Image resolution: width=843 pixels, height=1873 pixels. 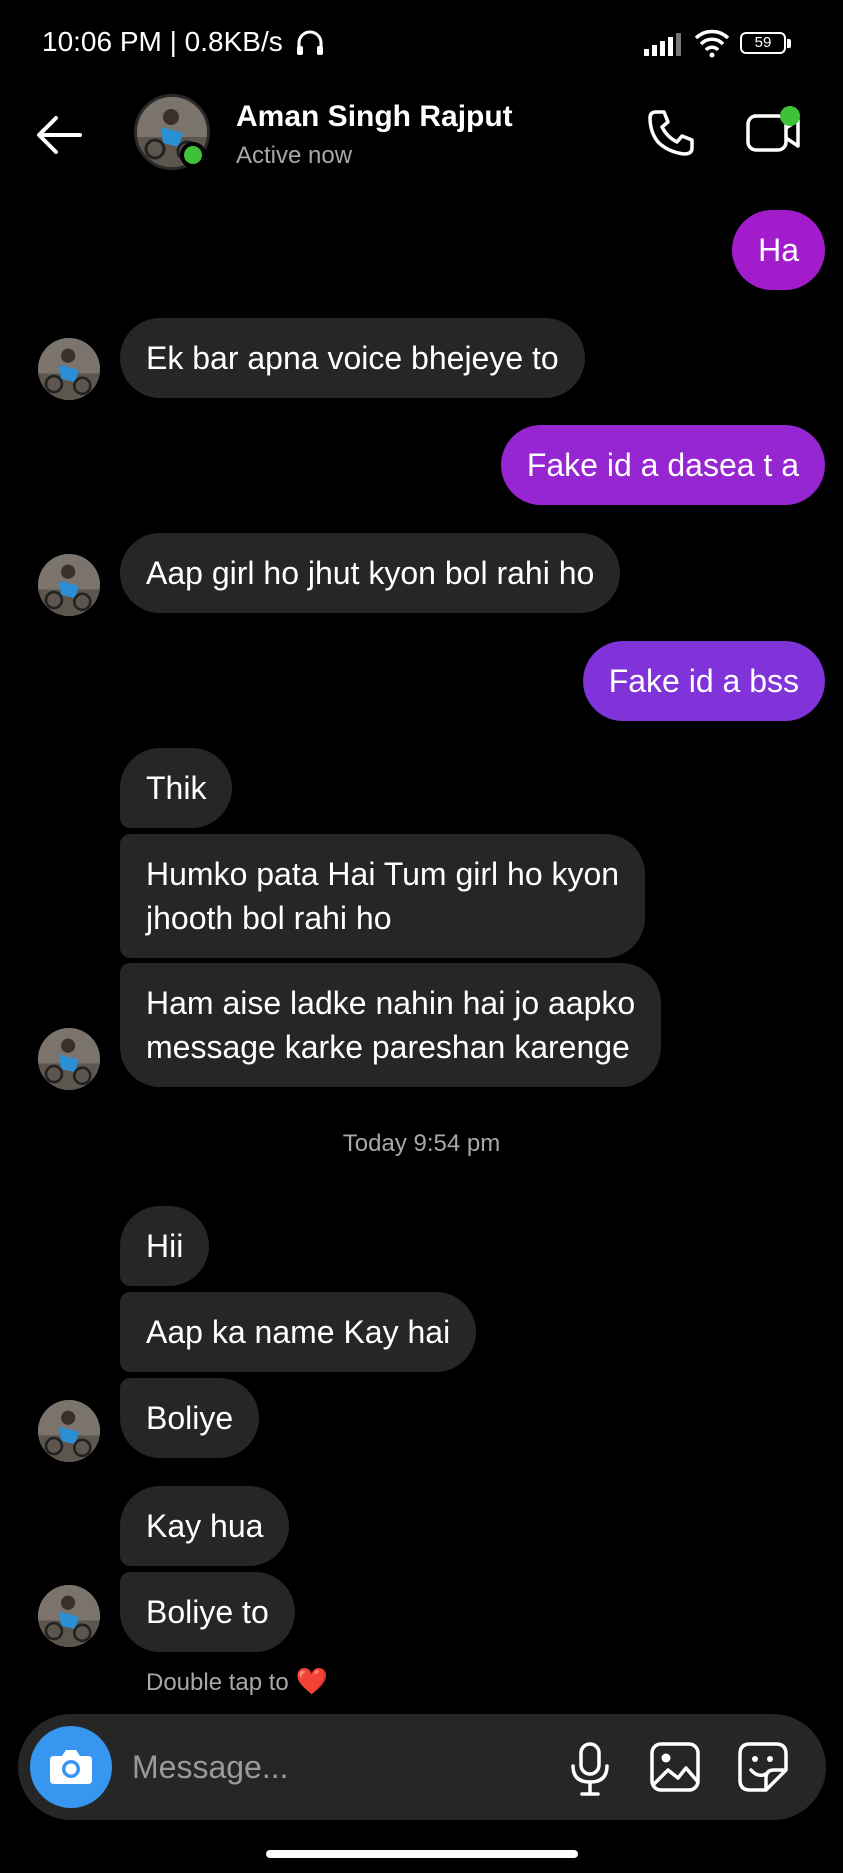 I want to click on status-time: 10:06 PM | 0.8KB/s, so click(x=162, y=41).